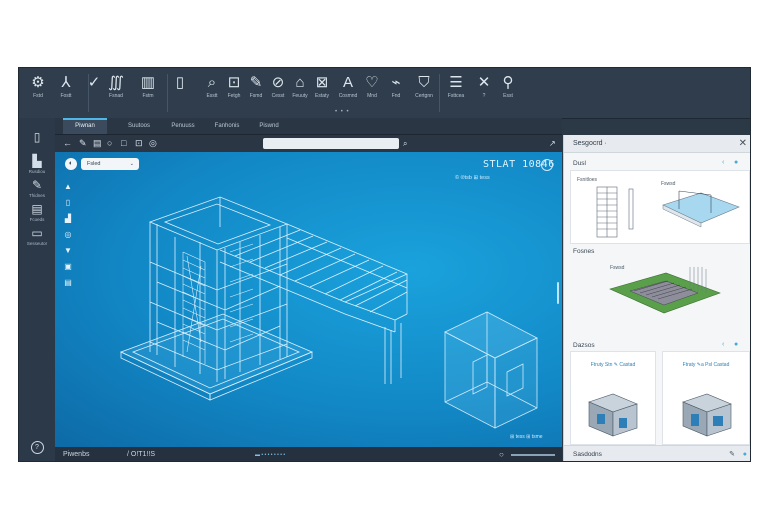 This screenshot has width=768, height=512. I want to click on axis-icon: ⅄, so click(66, 82).